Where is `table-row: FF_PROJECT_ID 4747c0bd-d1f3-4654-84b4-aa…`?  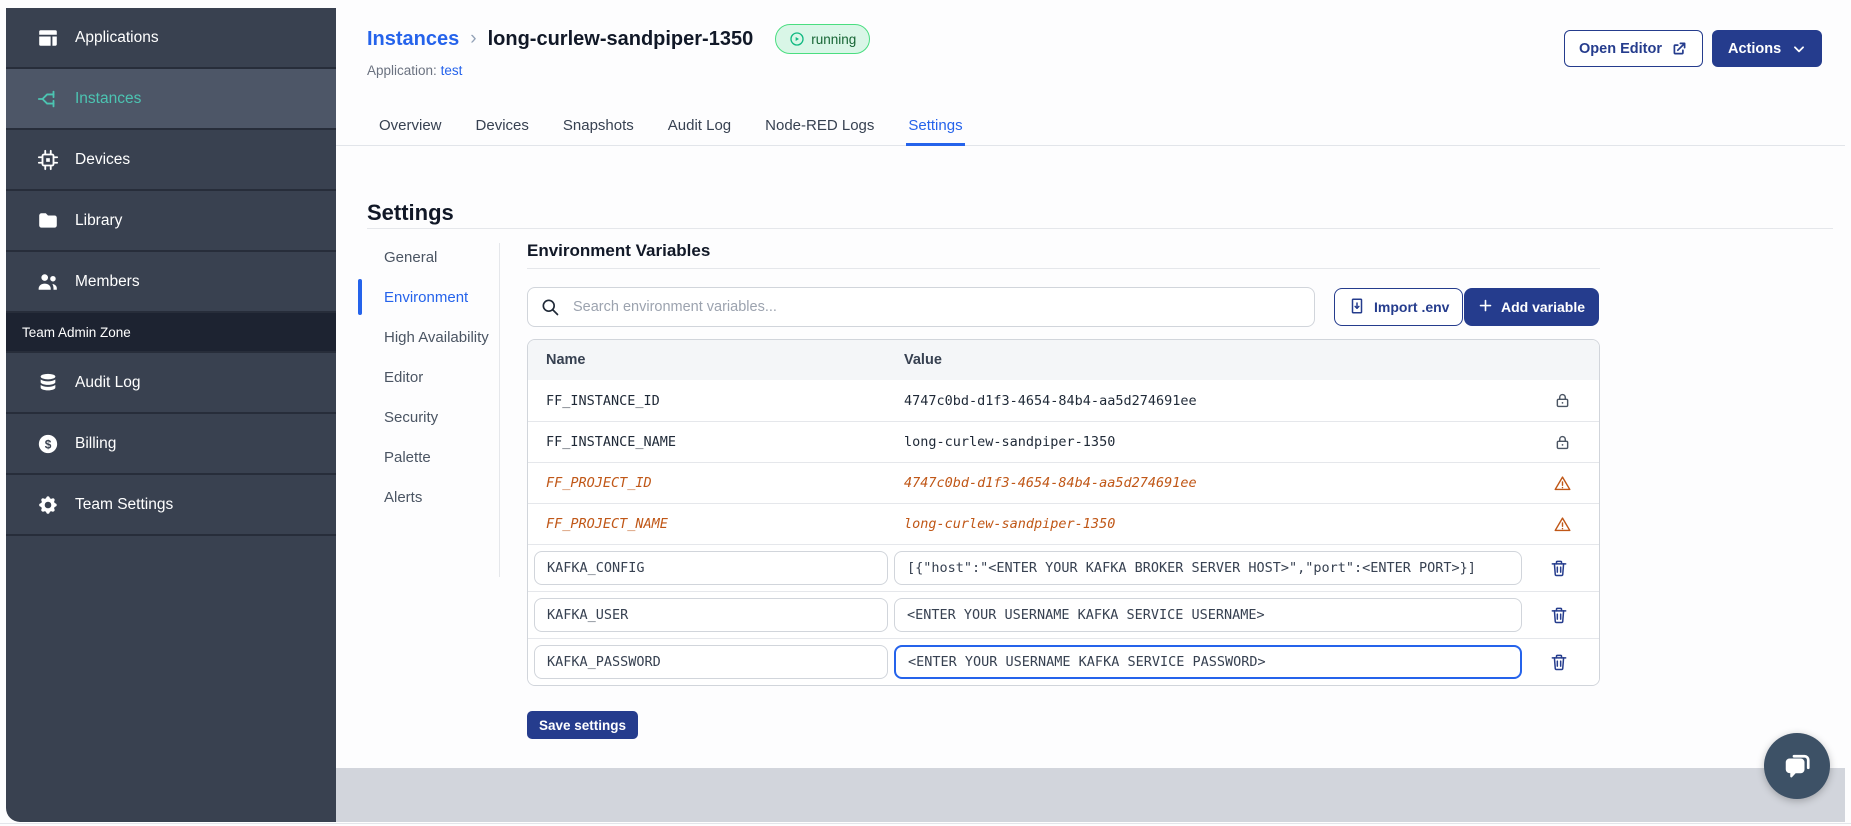 table-row: FF_PROJECT_ID 4747c0bd-d1f3-4654-84b4-aa… is located at coordinates (1063, 482).